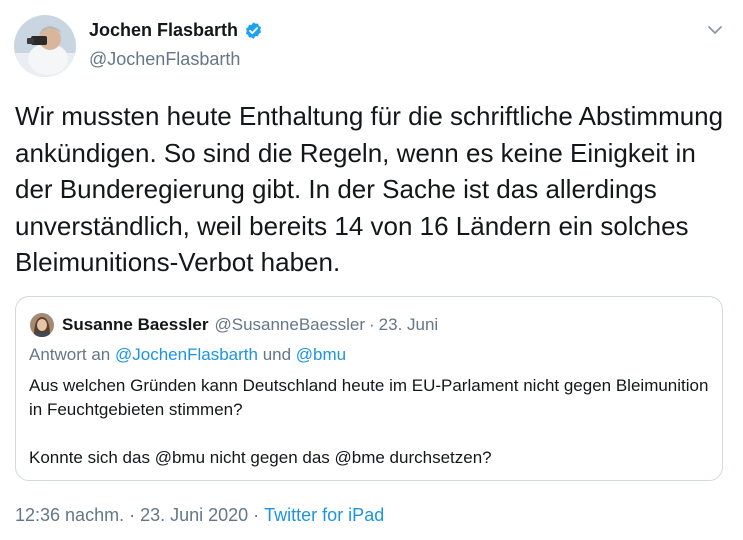 Image resolution: width=743 pixels, height=540 pixels. Describe the element at coordinates (70, 354) in the screenshot. I see `reply-prefix: Antwort an` at that location.